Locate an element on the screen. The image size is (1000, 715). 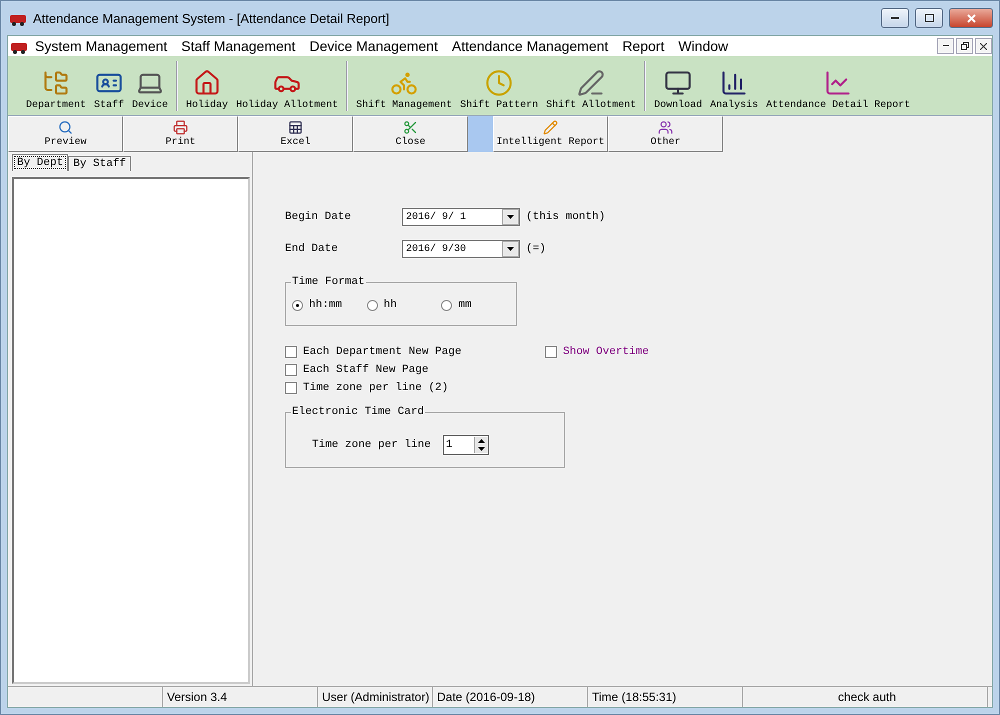
toolbar-button: Shift Management is located at coordinates (404, 90).